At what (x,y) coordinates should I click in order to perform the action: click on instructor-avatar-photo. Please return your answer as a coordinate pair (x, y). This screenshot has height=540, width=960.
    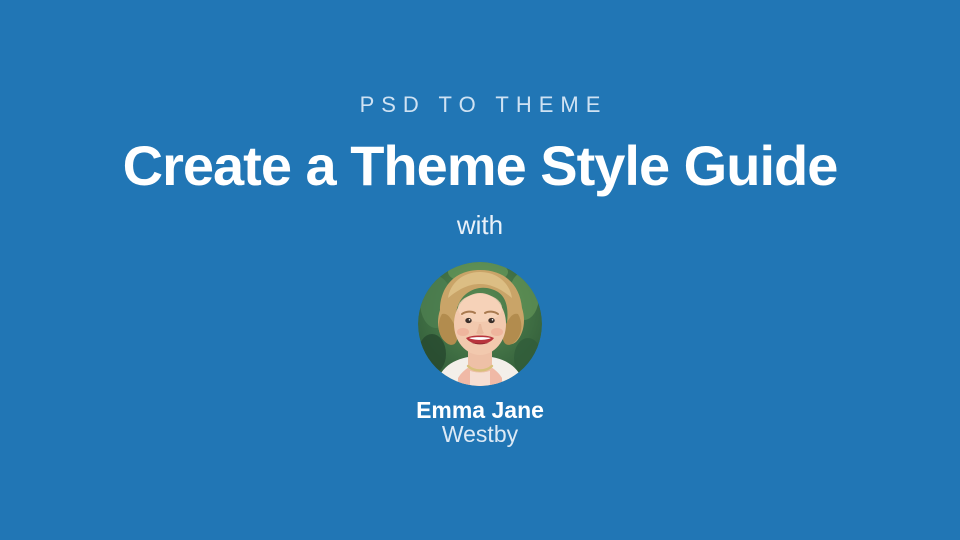
    Looking at the image, I should click on (480, 324).